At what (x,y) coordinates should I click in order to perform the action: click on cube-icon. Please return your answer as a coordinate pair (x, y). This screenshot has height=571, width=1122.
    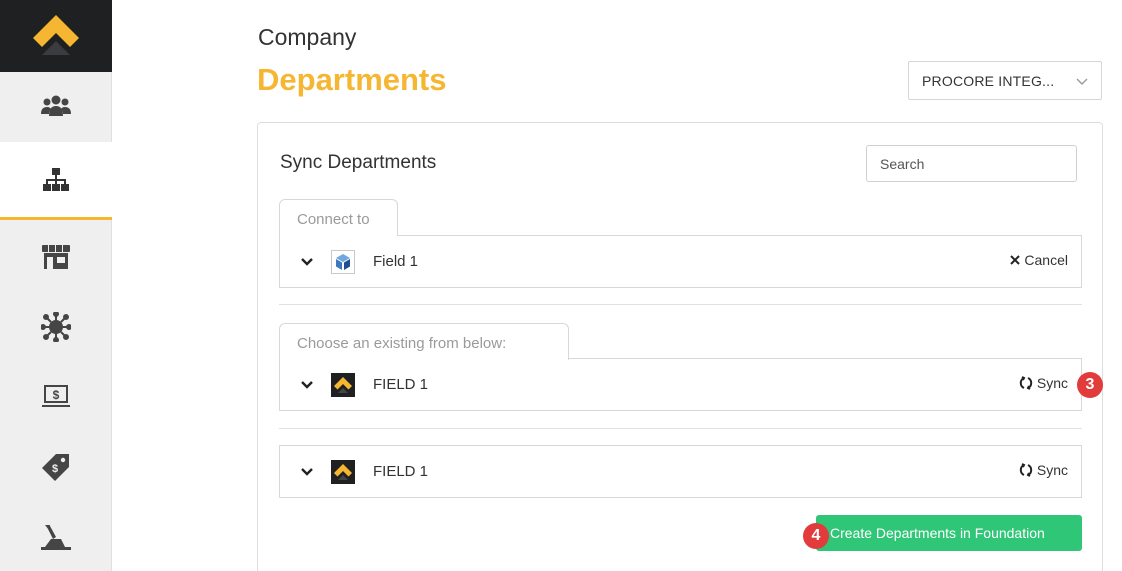
    Looking at the image, I should click on (343, 262).